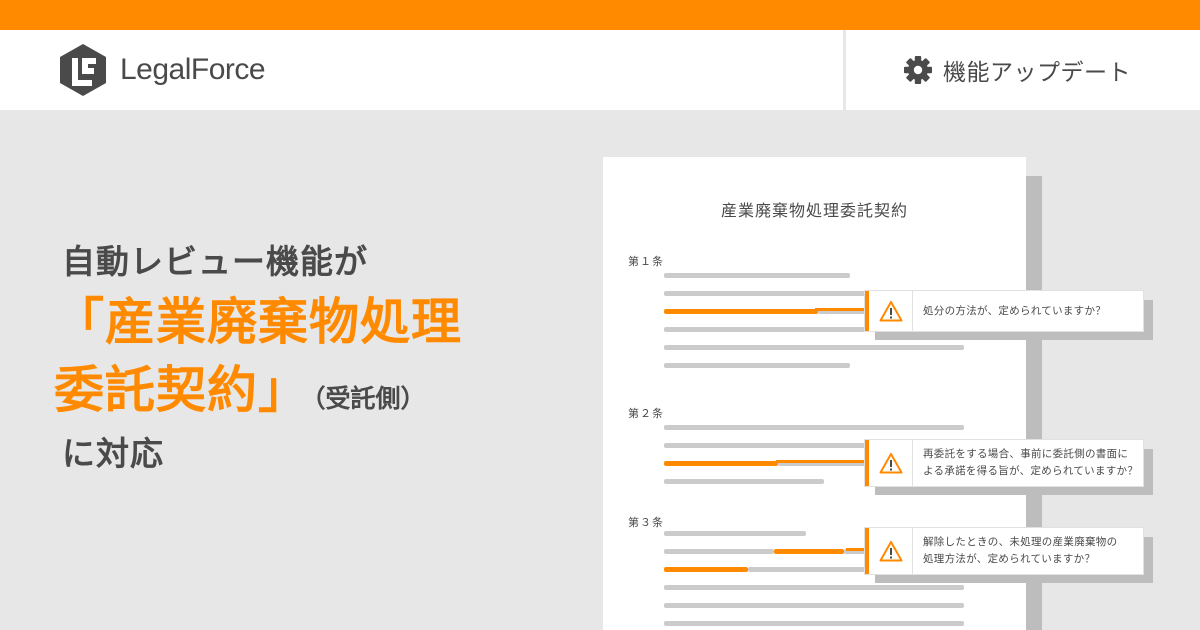 The height and width of the screenshot is (630, 1200). What do you see at coordinates (600, 70) in the screenshot?
I see `header: LegalForce 機能アップデート` at bounding box center [600, 70].